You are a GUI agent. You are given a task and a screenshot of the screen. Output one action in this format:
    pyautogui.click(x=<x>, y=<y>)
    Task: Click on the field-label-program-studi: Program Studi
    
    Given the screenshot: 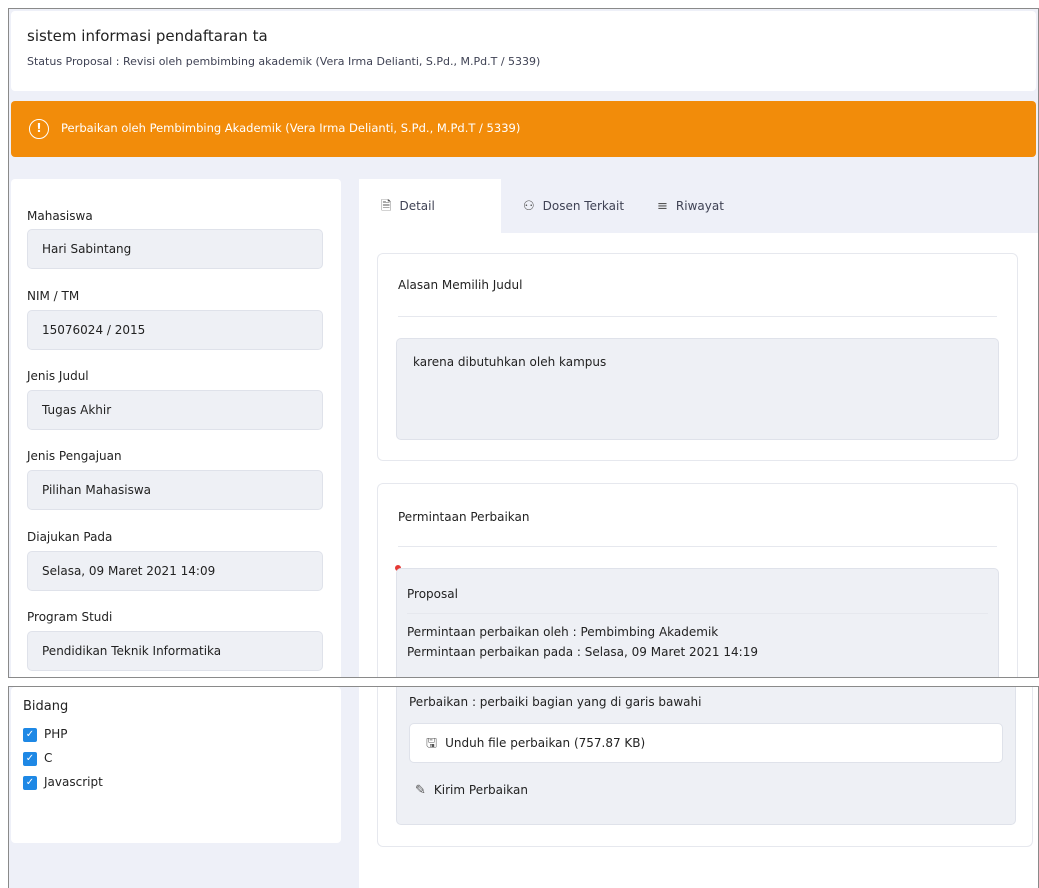 What is the action you would take?
    pyautogui.click(x=70, y=617)
    